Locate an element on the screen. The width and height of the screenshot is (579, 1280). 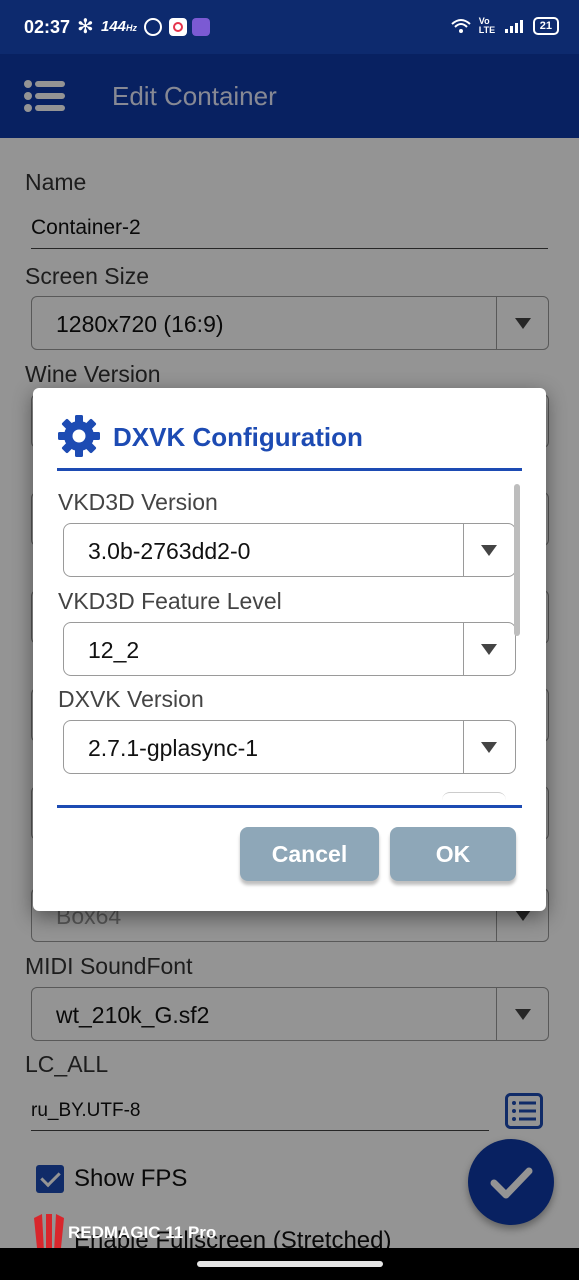
dxvk-version-value: 2.7.1-gplasync-1 is located at coordinates (173, 748).